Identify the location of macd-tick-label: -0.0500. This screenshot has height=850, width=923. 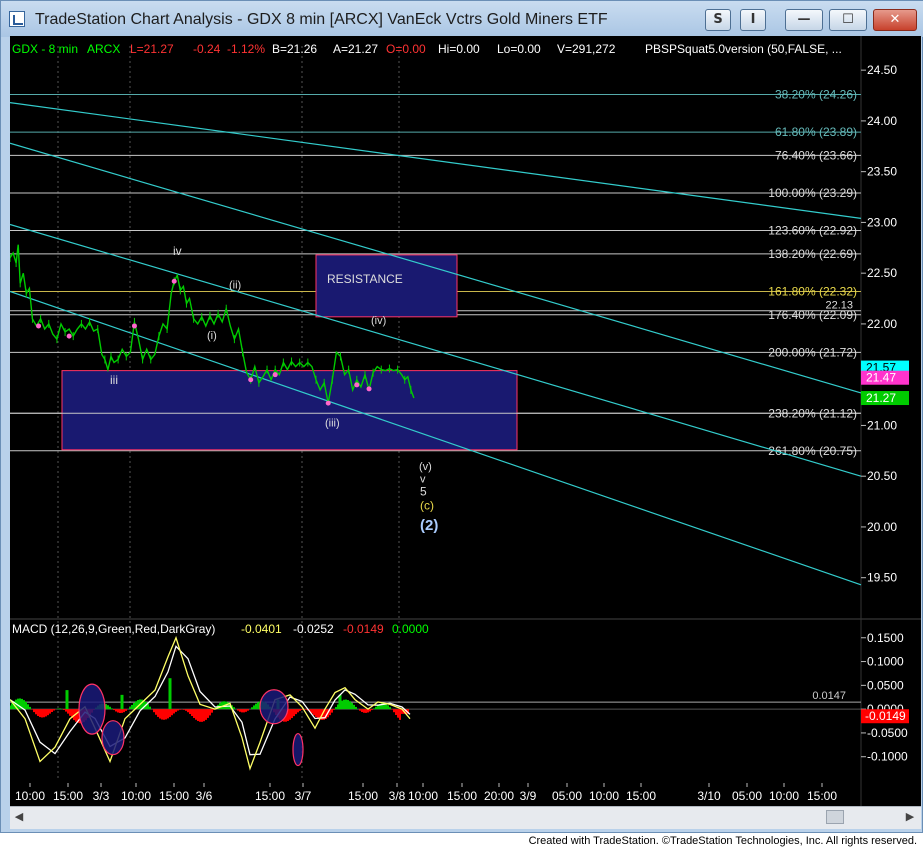
(887, 733).